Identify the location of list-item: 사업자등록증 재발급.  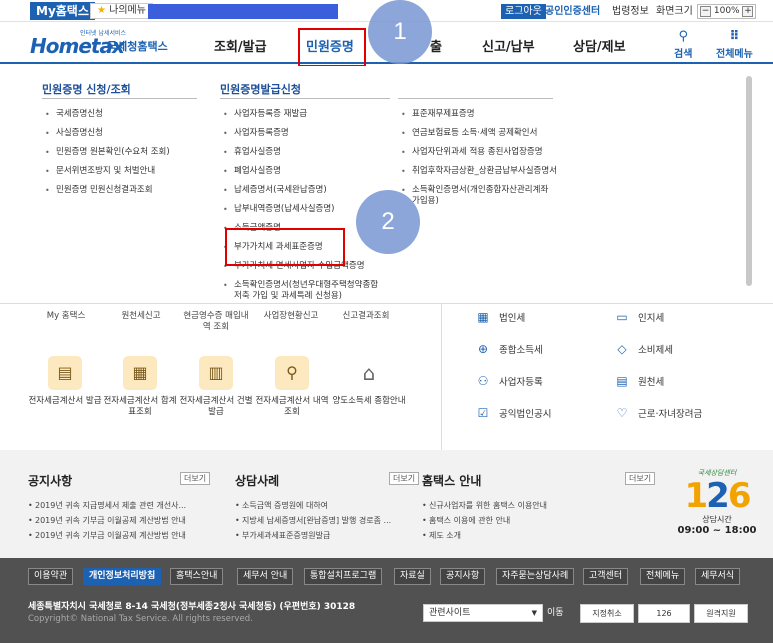
(302, 114).